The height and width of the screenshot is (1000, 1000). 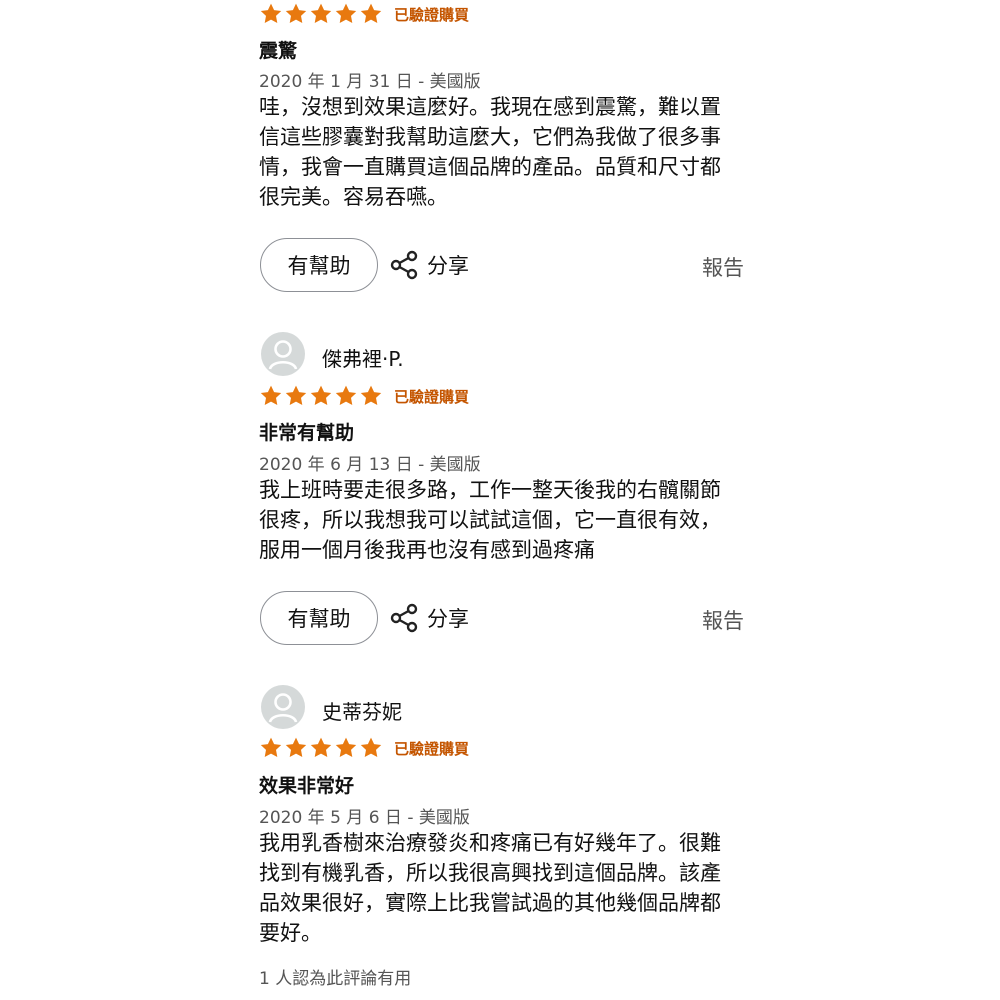 I want to click on review-body-line: 品效果很好，實際上比我嘗試過的其他幾個品牌都, so click(x=490, y=903).